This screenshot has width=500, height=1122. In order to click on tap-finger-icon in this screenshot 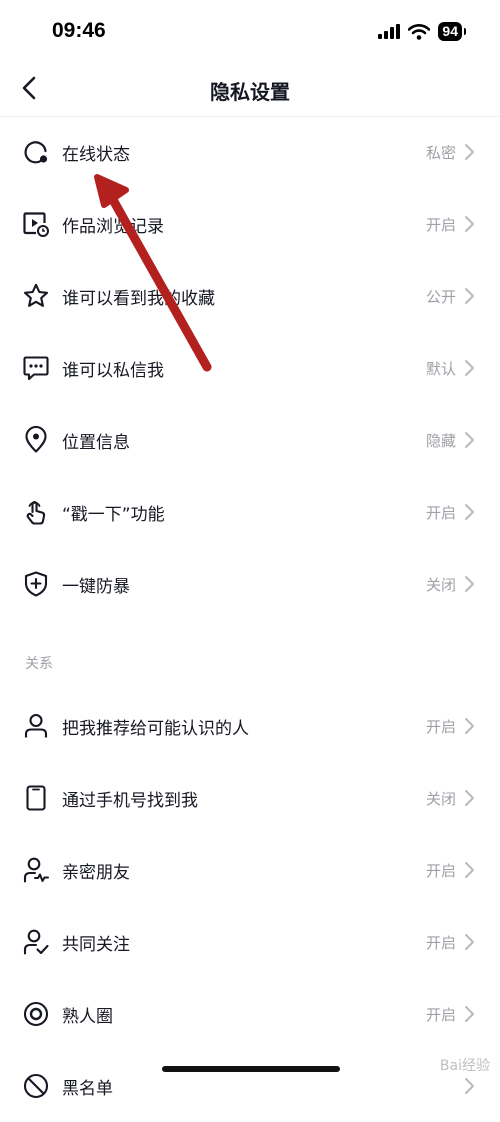, I will do `click(36, 512)`.